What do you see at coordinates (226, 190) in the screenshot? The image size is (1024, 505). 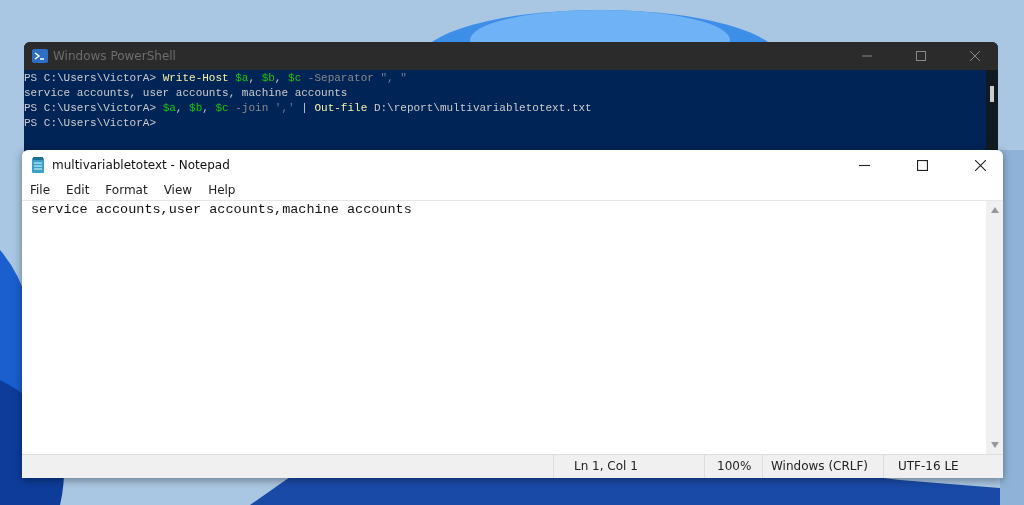 I see `menu-item: Help` at bounding box center [226, 190].